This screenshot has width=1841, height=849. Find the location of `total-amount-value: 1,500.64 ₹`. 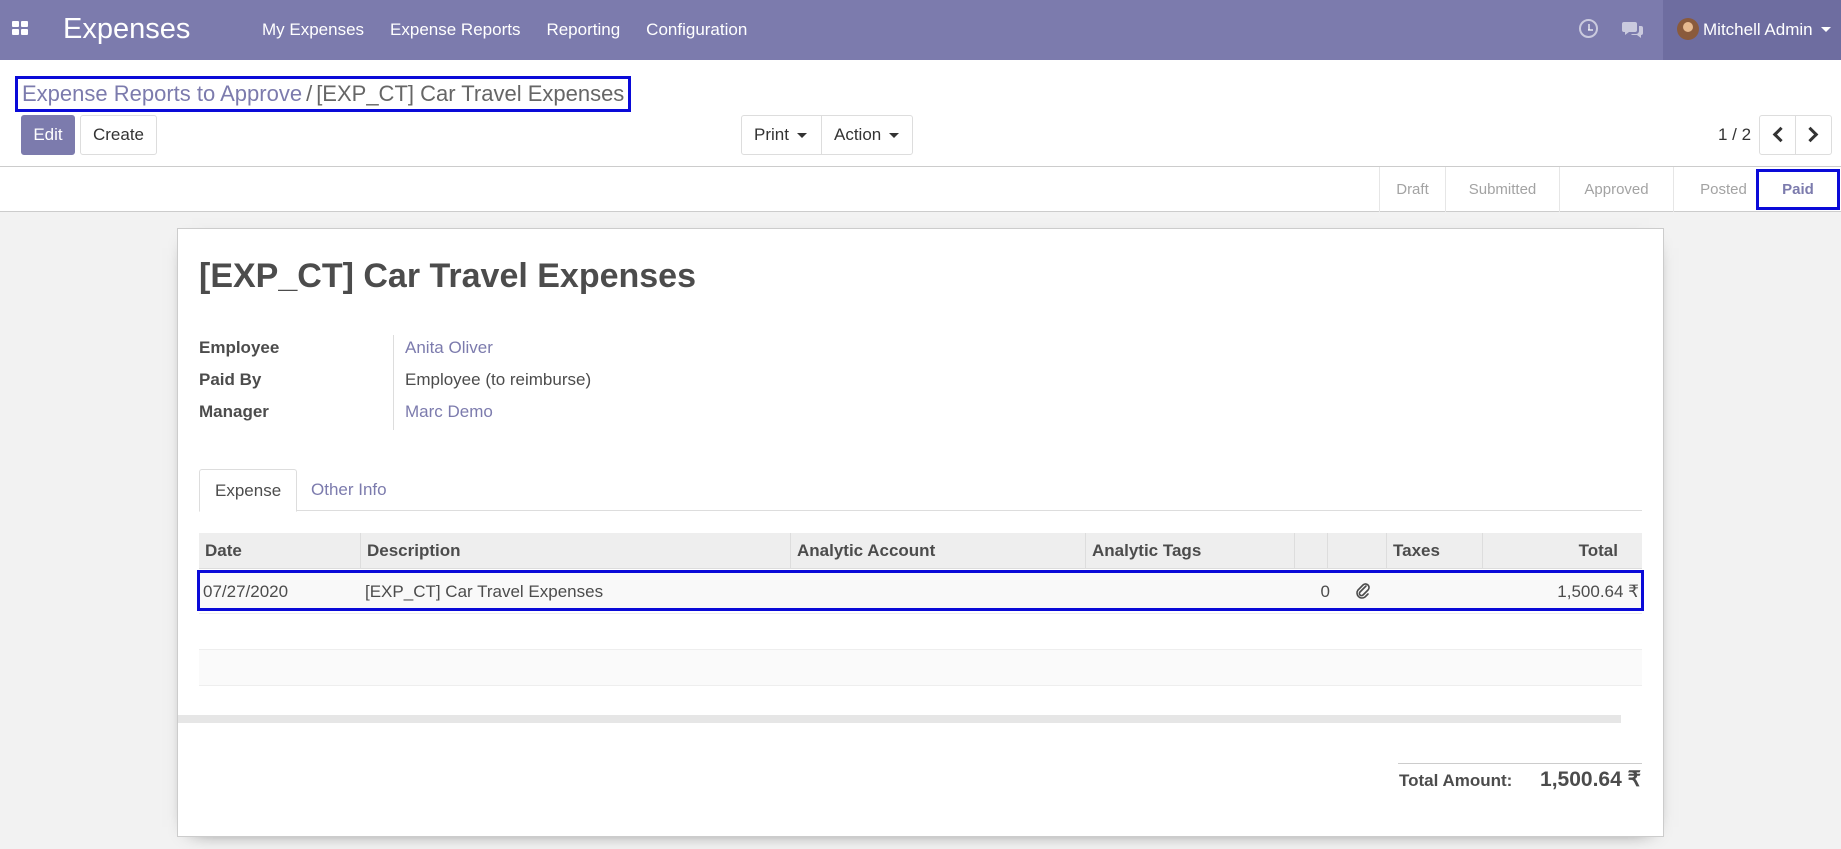

total-amount-value: 1,500.64 ₹ is located at coordinates (1590, 779).